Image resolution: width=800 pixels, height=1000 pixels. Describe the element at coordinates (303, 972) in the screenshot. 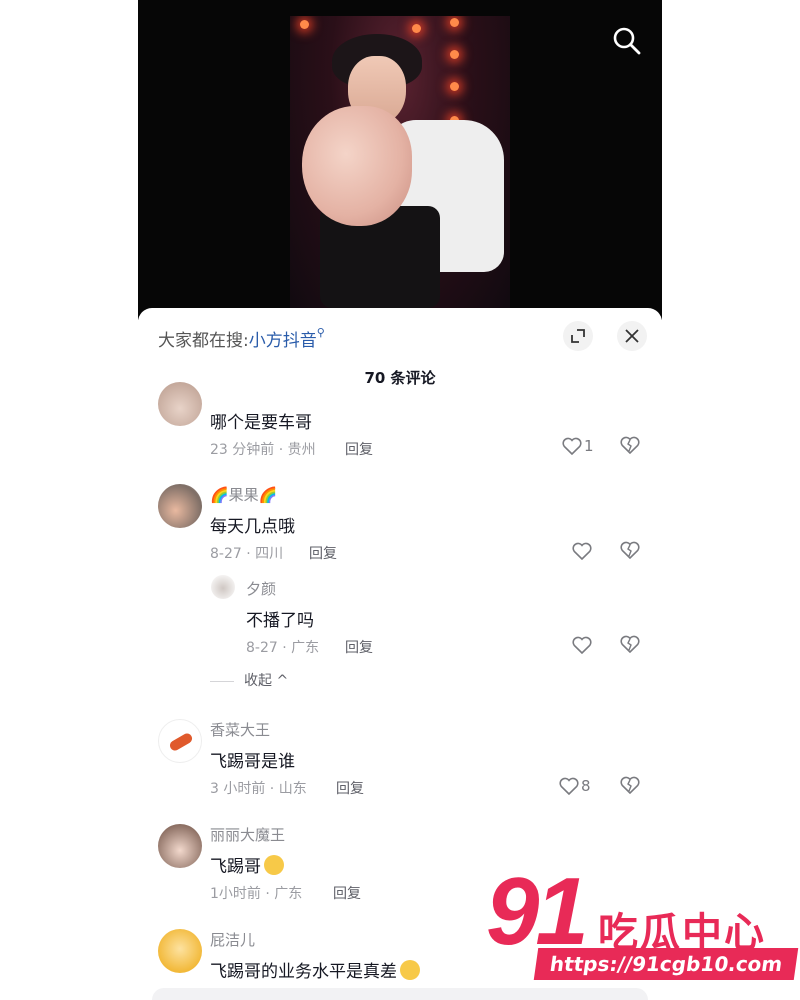

I see `comment-text-content: 飞踢哥的业务水平是真差` at that location.